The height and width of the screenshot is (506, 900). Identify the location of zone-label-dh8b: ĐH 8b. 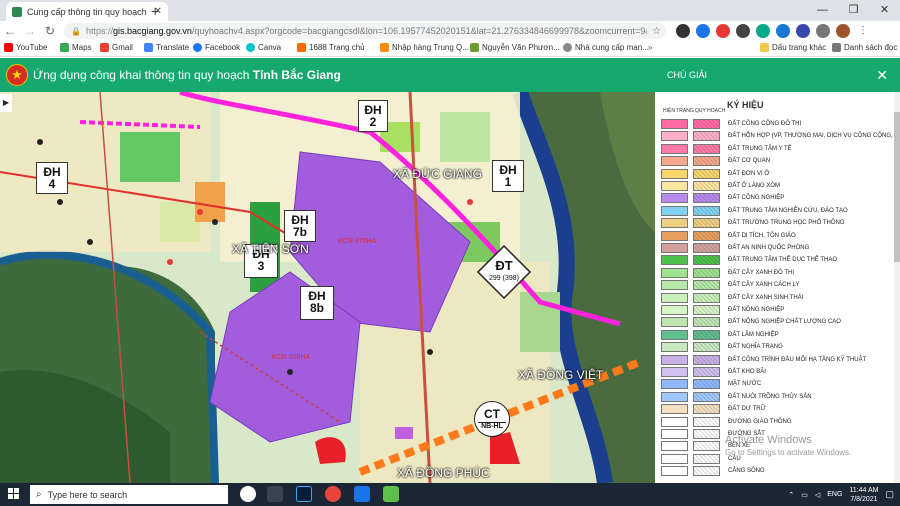
(317, 303).